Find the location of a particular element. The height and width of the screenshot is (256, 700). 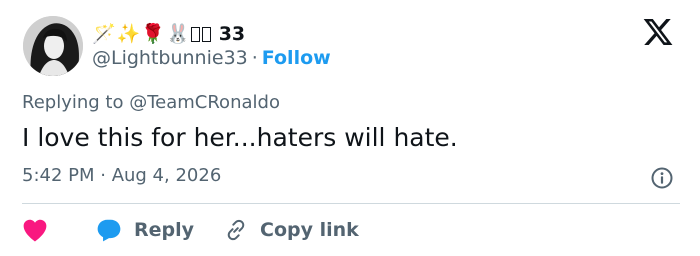

like-button is located at coordinates (35, 230).